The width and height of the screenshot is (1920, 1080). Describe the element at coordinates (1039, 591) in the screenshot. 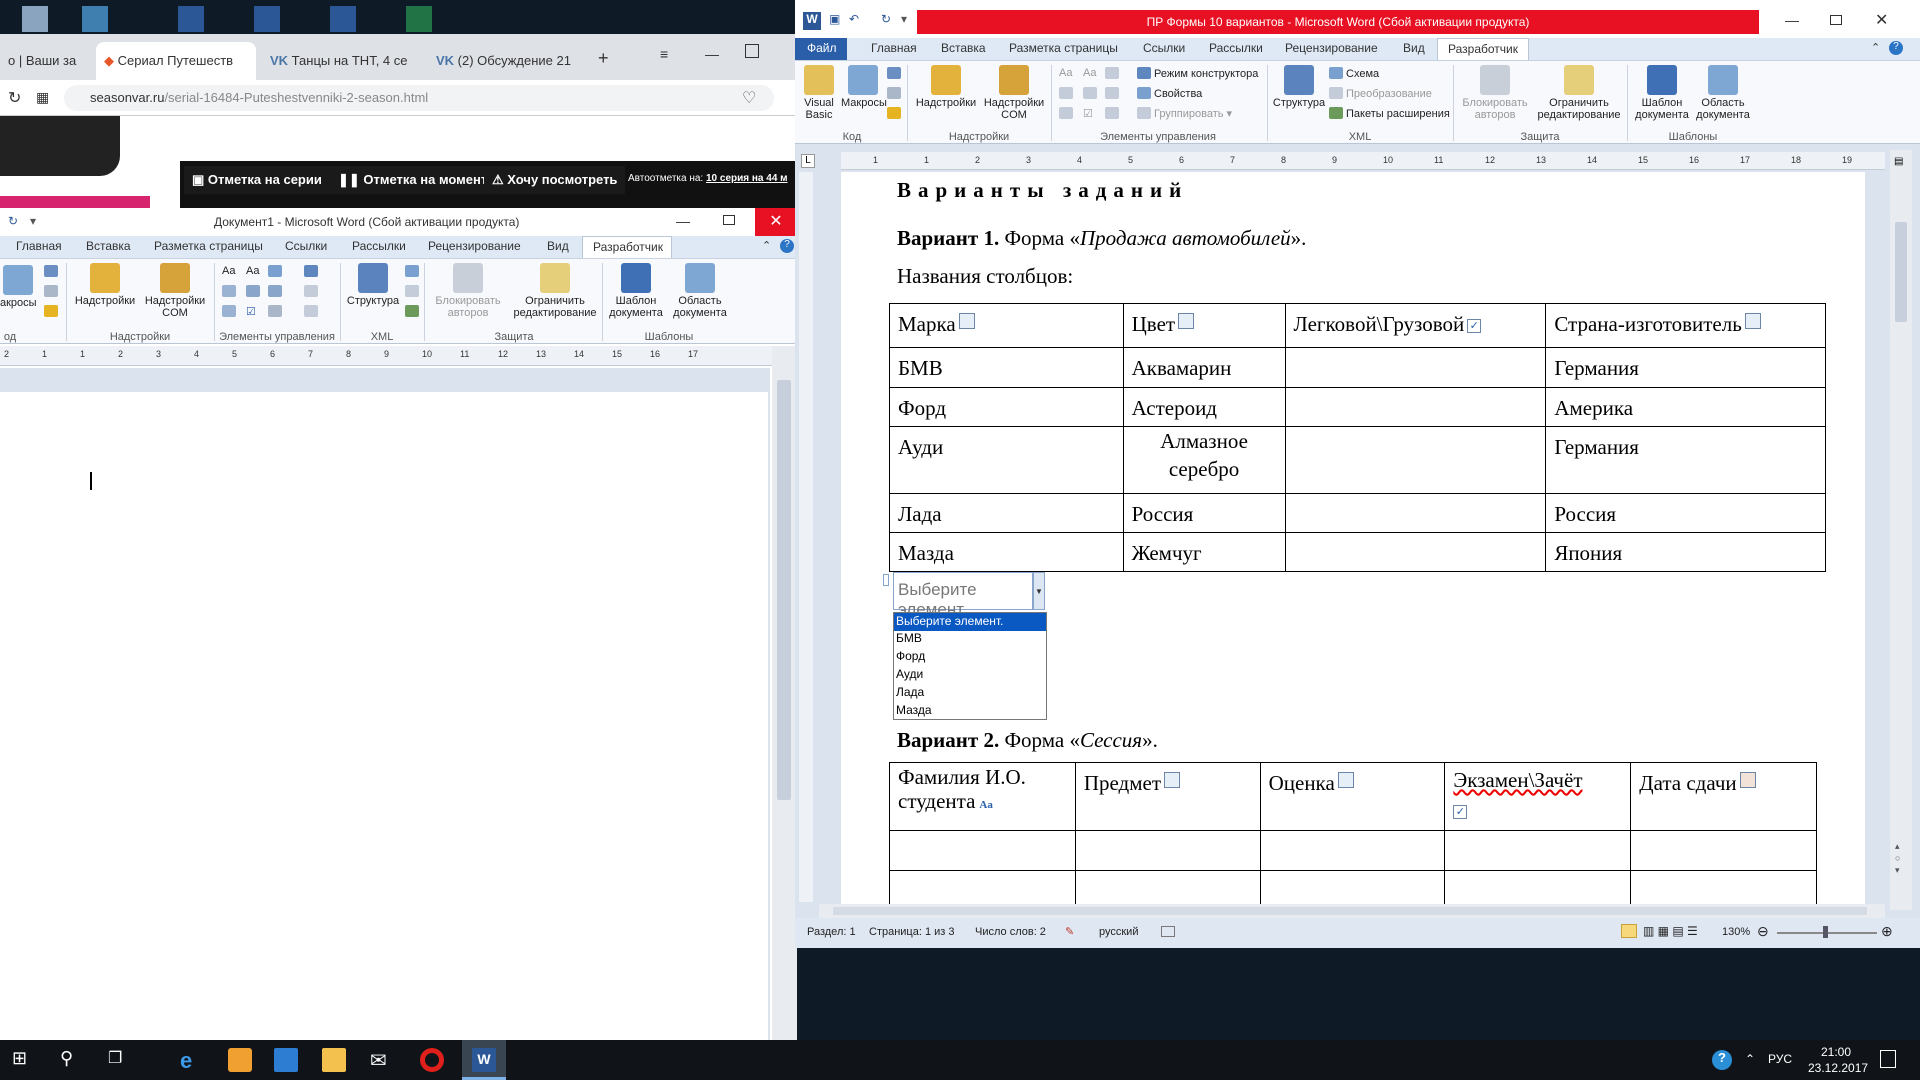

I see `dropdown-arrow-icon: ▼` at that location.